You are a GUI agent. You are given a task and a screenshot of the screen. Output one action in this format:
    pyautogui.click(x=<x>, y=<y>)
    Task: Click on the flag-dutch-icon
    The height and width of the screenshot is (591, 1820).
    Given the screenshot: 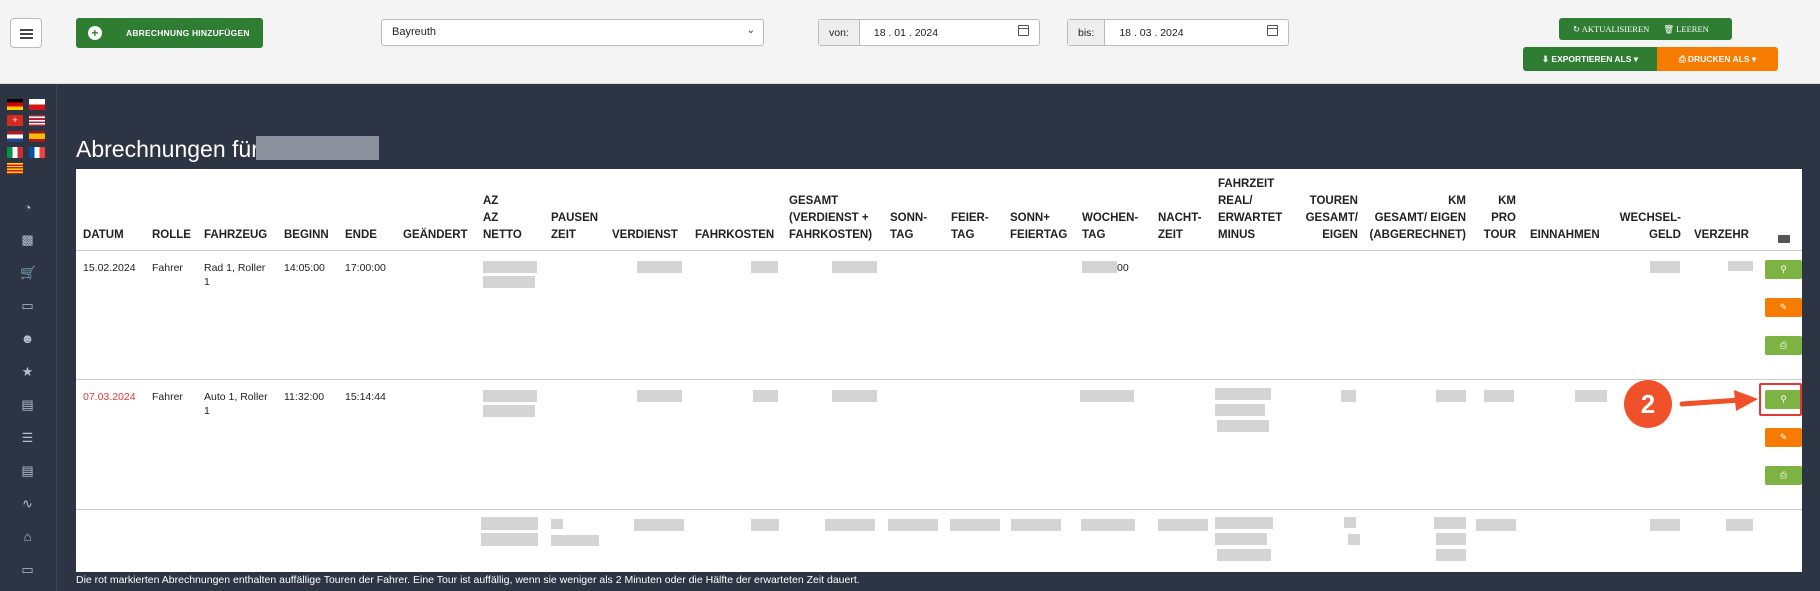 What is the action you would take?
    pyautogui.click(x=15, y=136)
    